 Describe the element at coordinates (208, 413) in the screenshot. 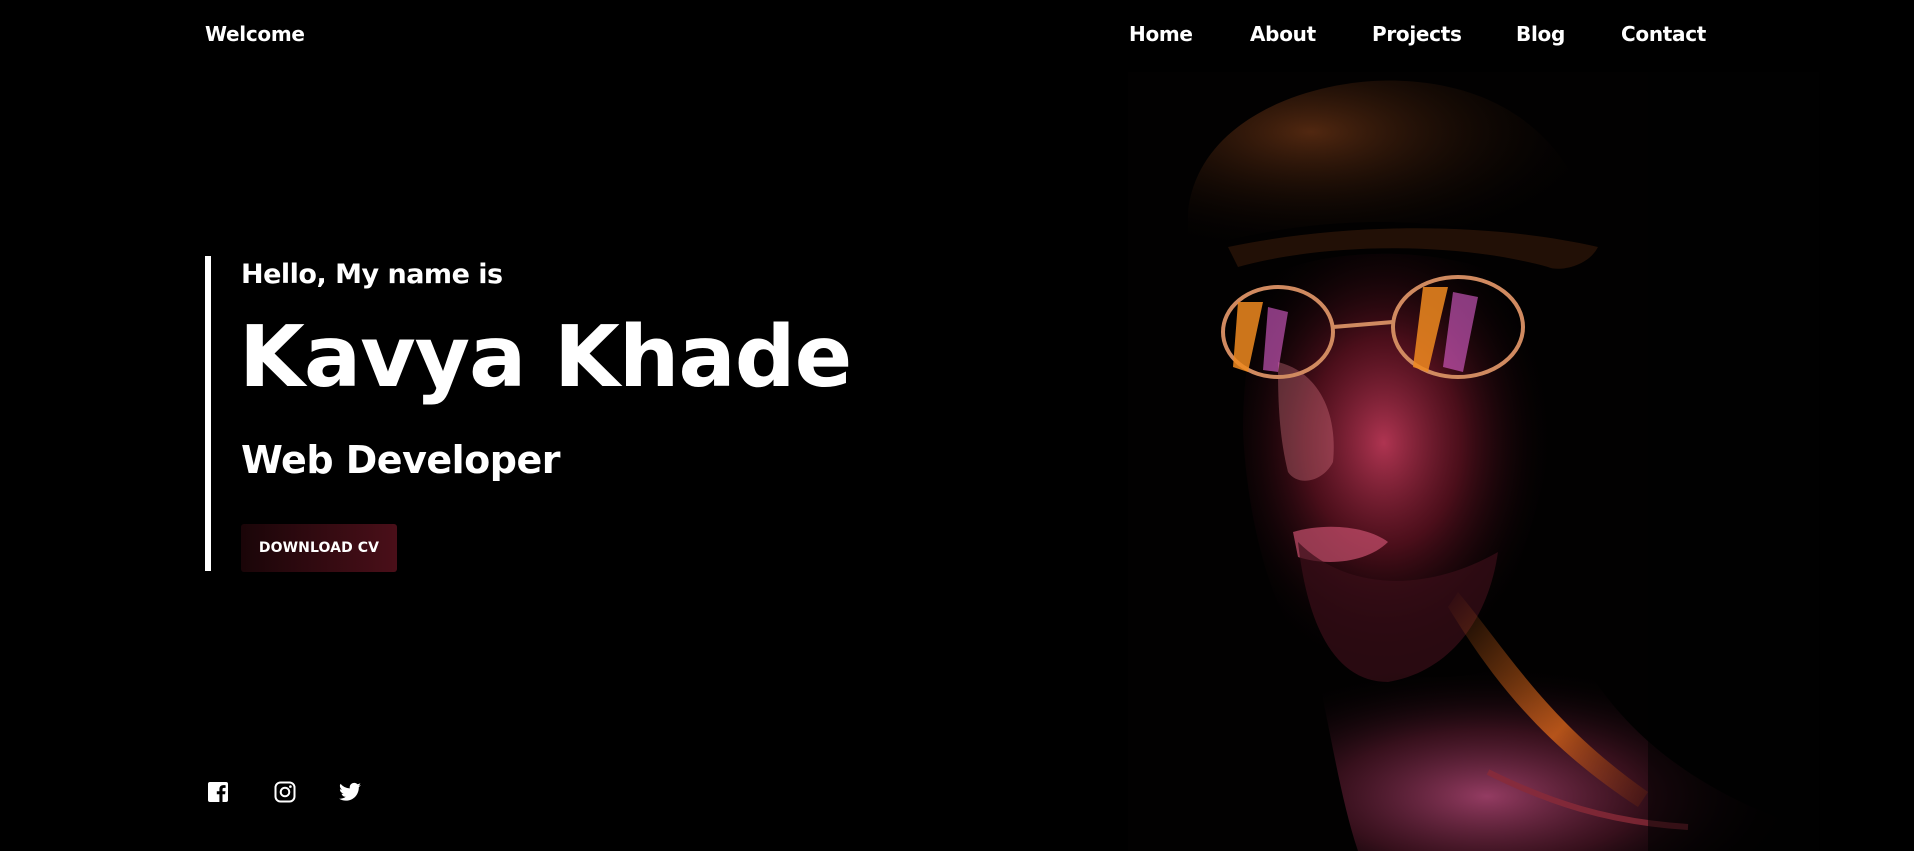

I see `hero-accent-bar` at that location.